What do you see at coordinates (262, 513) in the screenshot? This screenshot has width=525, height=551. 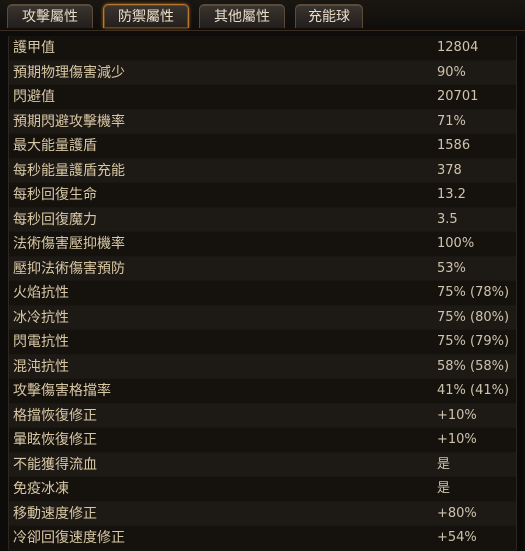 I see `stat-row: 移動速度修正 +80%` at bounding box center [262, 513].